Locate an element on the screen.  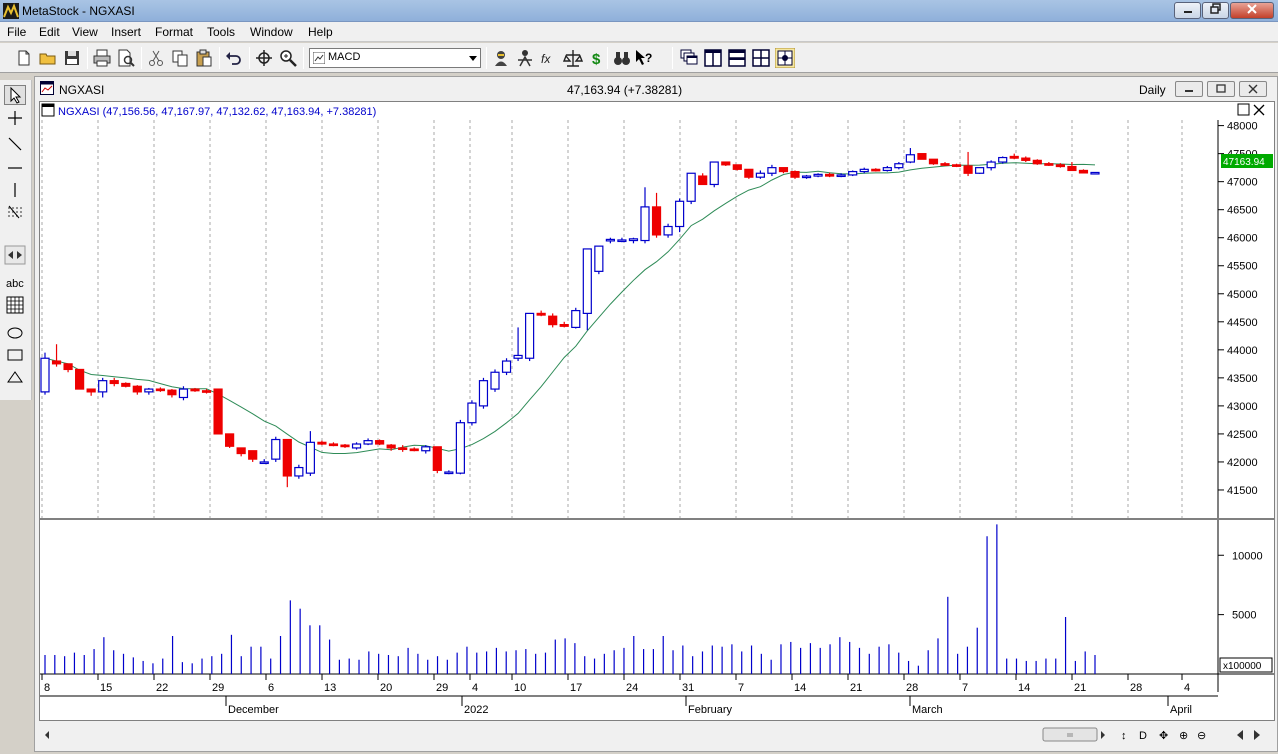
indicator-icon is located at coordinates (319, 58).